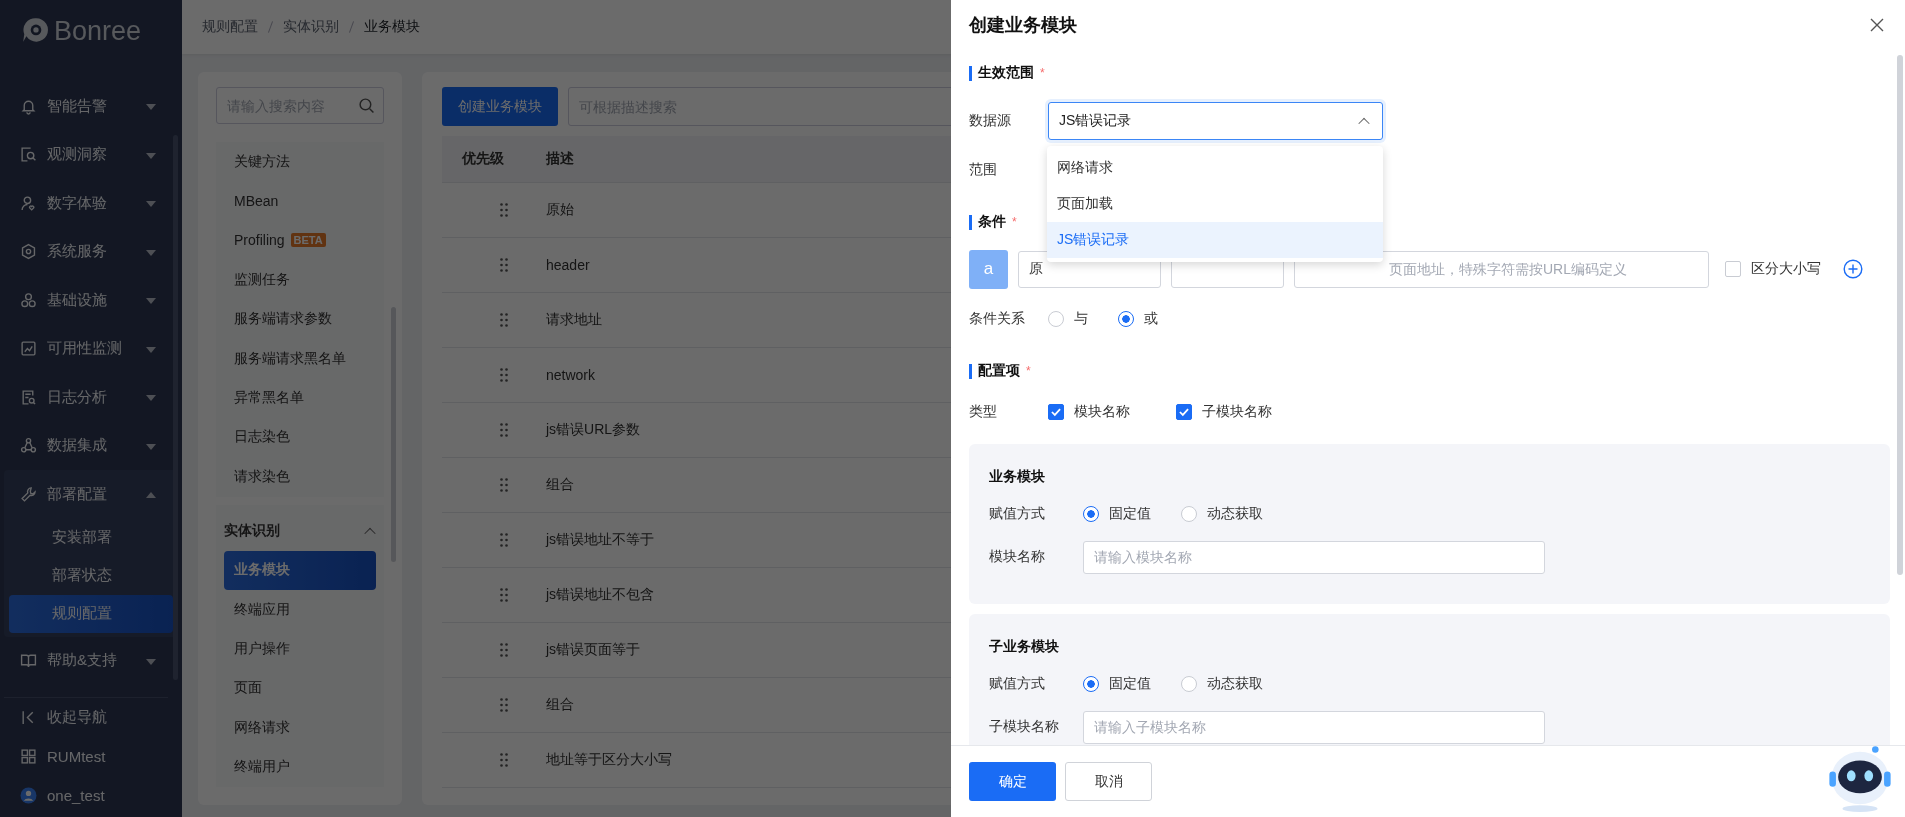 This screenshot has width=1905, height=817. I want to click on select-field: 原, so click(1089, 269).